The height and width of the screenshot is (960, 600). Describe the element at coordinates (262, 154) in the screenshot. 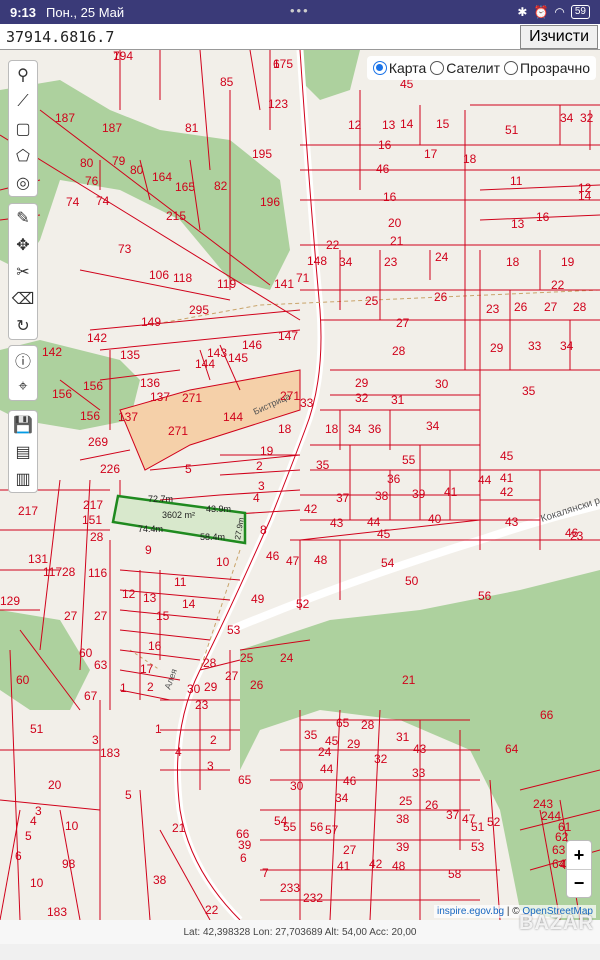

I see `parcel-number: 195` at that location.